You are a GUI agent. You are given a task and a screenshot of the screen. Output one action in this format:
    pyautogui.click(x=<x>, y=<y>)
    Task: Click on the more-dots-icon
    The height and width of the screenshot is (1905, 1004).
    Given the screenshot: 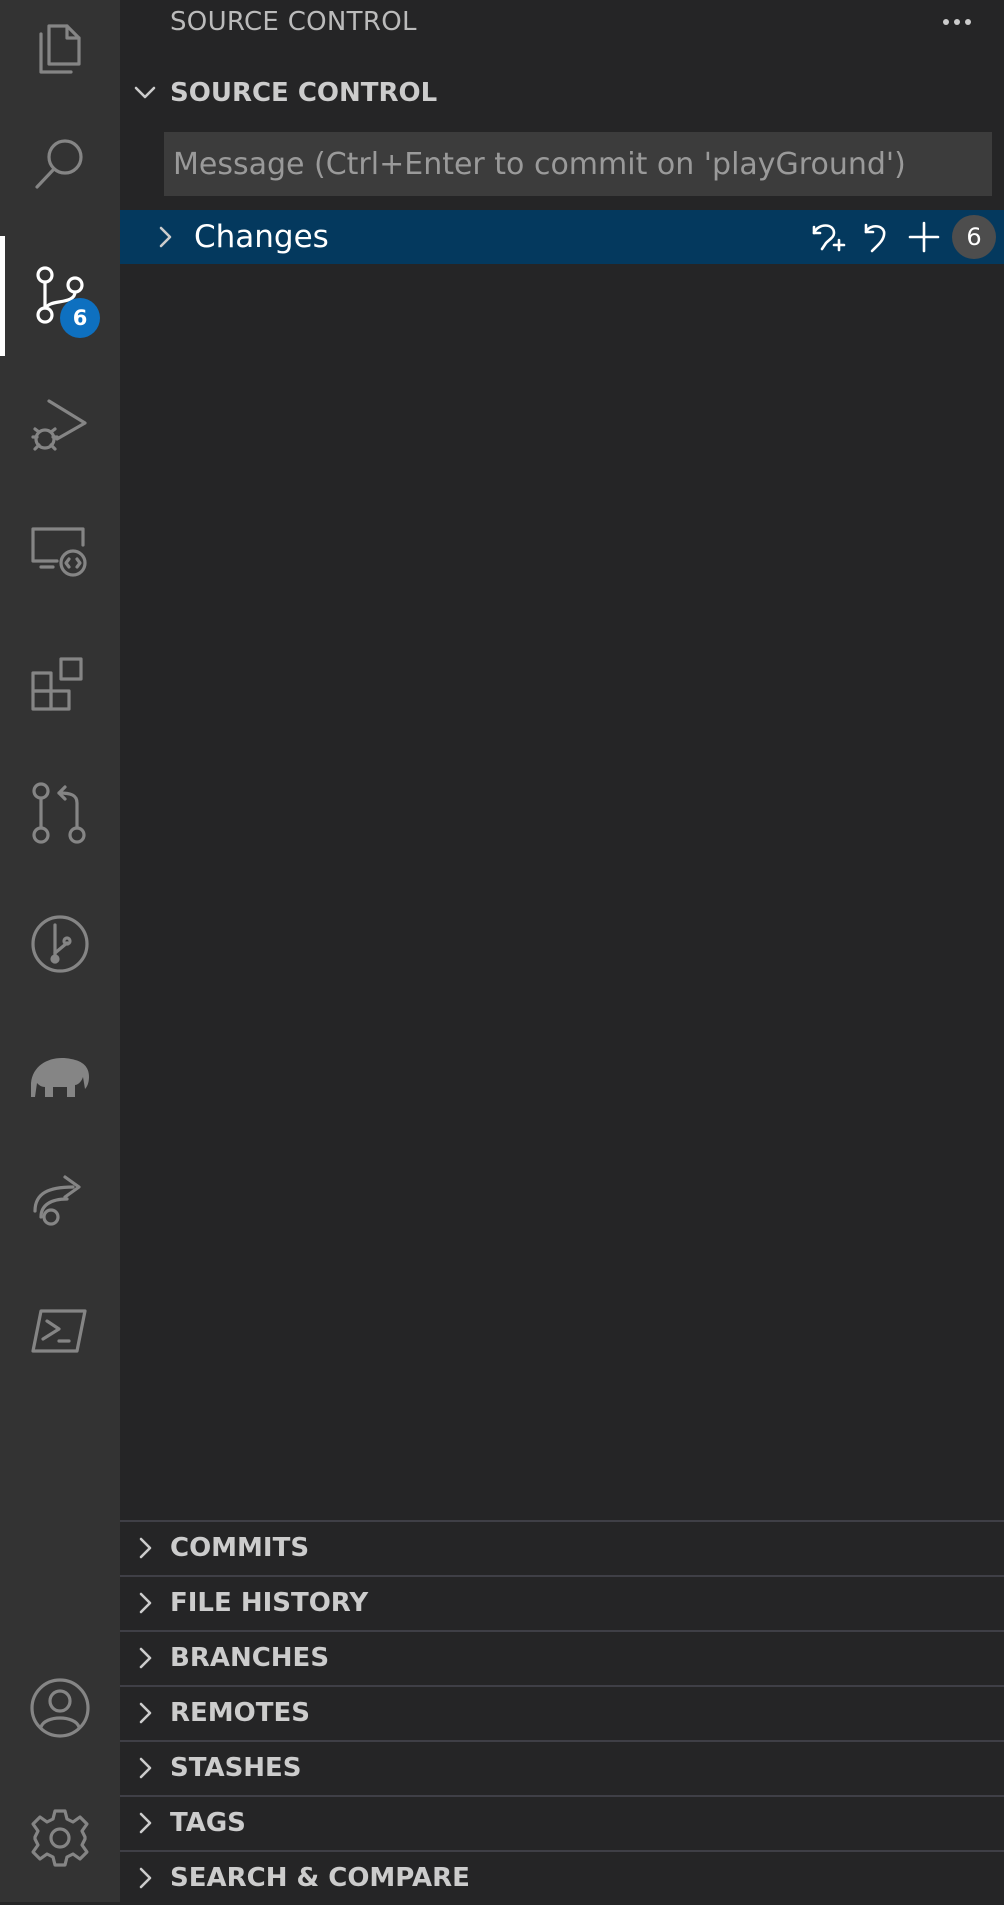 What is the action you would take?
    pyautogui.click(x=946, y=22)
    